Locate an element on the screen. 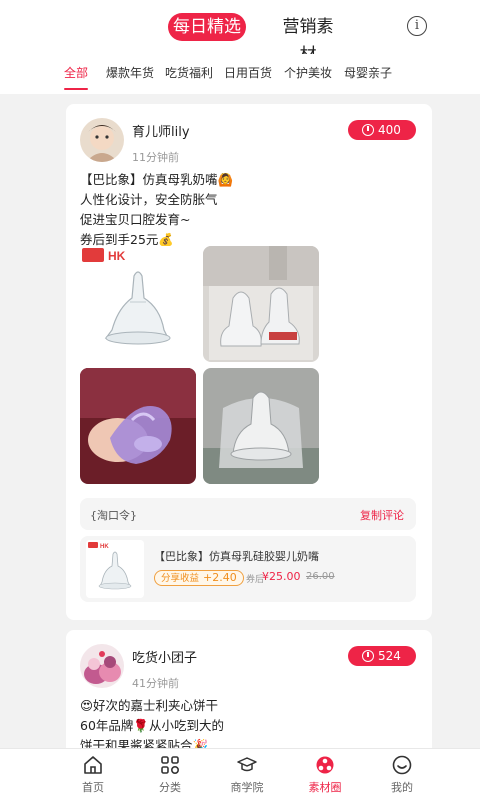  product-title: 【巴比象】仿真母乳硅胶婴儿奶嘴 is located at coordinates (236, 556).